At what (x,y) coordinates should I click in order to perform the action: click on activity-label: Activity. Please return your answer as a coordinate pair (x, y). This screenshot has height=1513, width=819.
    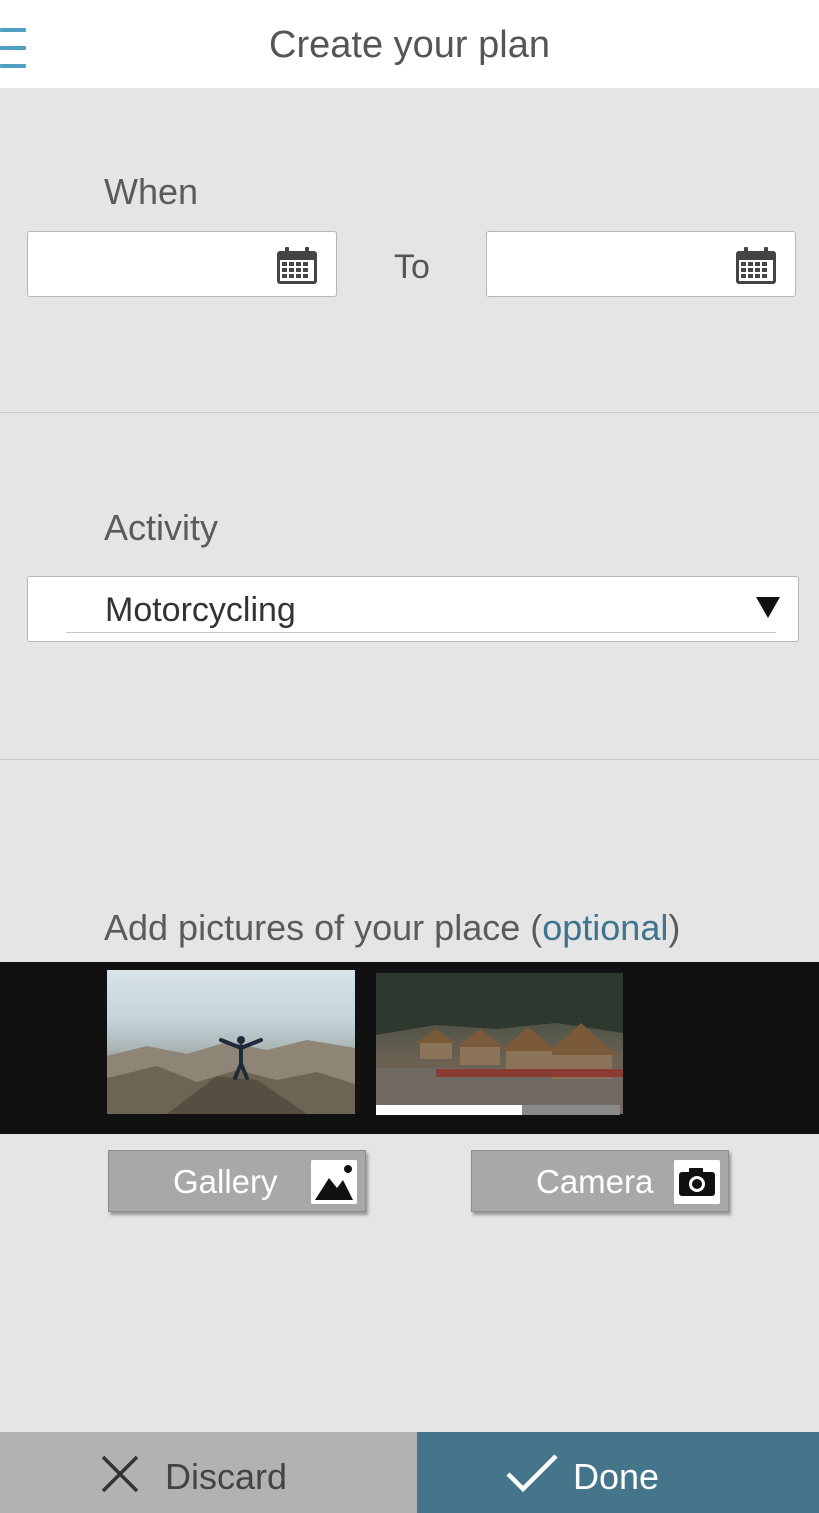
    Looking at the image, I should click on (161, 527).